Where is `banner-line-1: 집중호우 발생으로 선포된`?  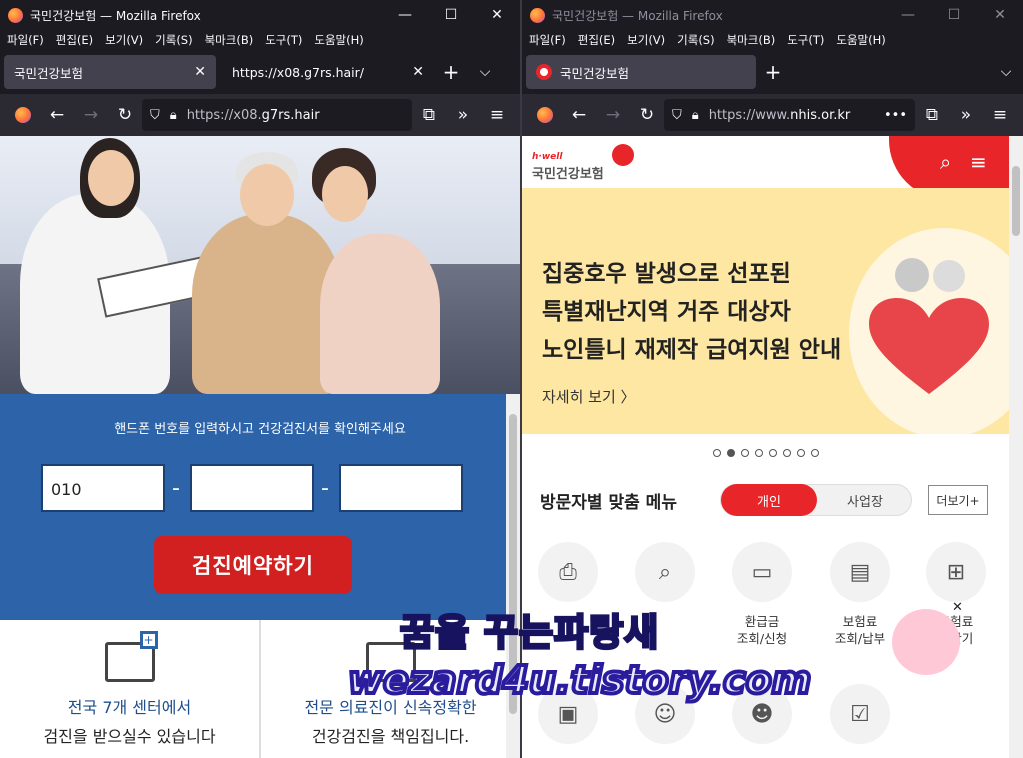 banner-line-1: 집중호우 발생으로 선포된 is located at coordinates (666, 274).